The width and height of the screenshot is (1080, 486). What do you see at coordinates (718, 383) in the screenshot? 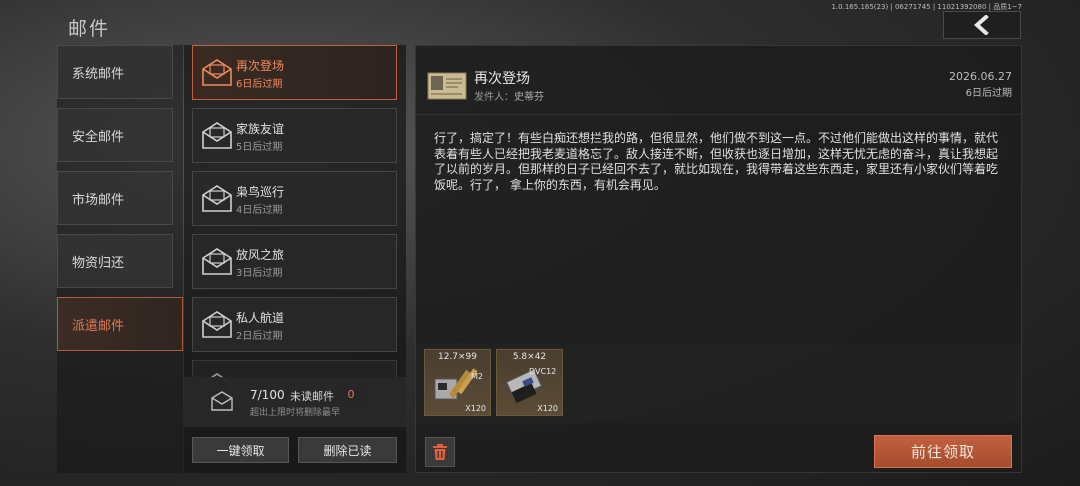
I see `attachments-area: 12.7×99 M2 X120 5.8×42 DVC12 X120` at bounding box center [718, 383].